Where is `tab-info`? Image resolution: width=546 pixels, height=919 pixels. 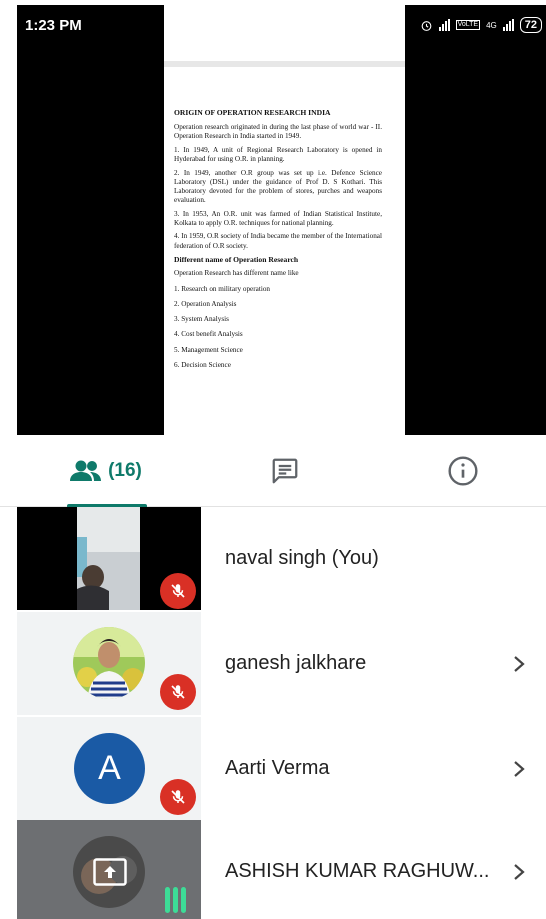
tab-info is located at coordinates (463, 471).